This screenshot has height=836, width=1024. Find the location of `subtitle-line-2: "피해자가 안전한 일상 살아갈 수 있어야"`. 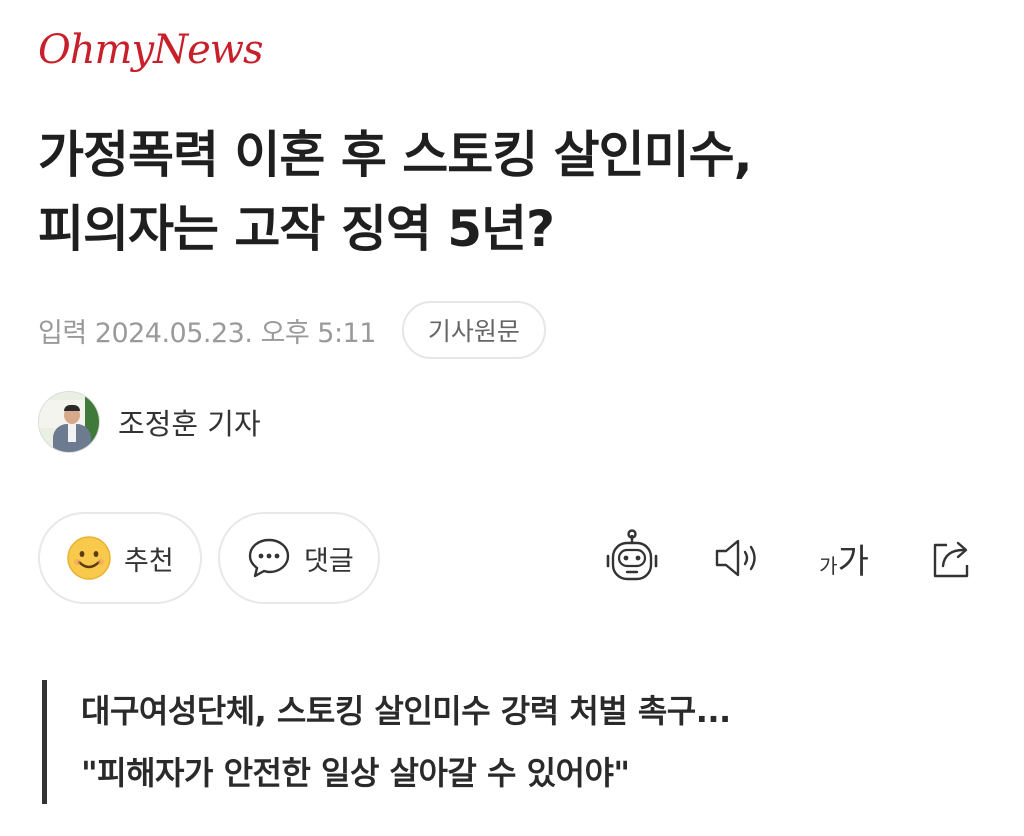

subtitle-line-2: "피해자가 안전한 일상 살아갈 수 있어야" is located at coordinates (355, 773).